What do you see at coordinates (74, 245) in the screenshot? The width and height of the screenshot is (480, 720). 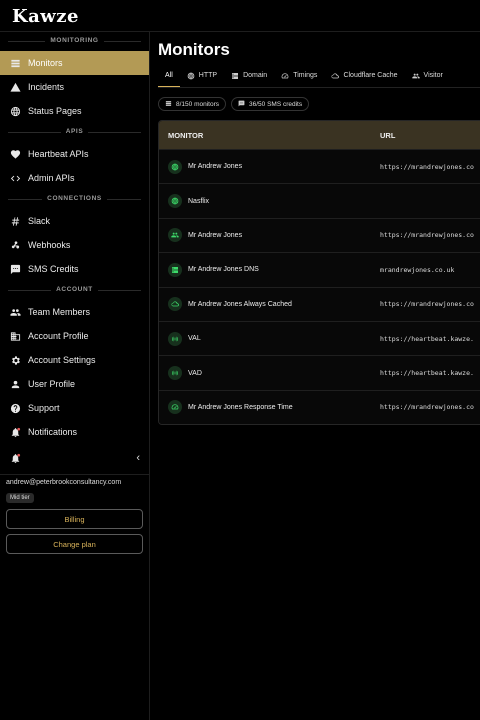 I see `sidebar-item-webhooks: Webhooks` at bounding box center [74, 245].